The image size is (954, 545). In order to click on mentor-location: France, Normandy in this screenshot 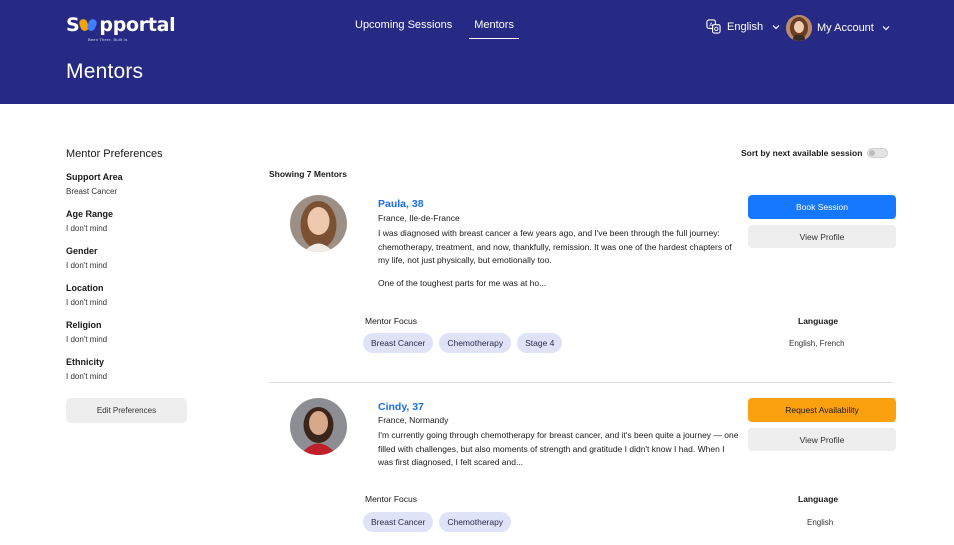, I will do `click(413, 420)`.